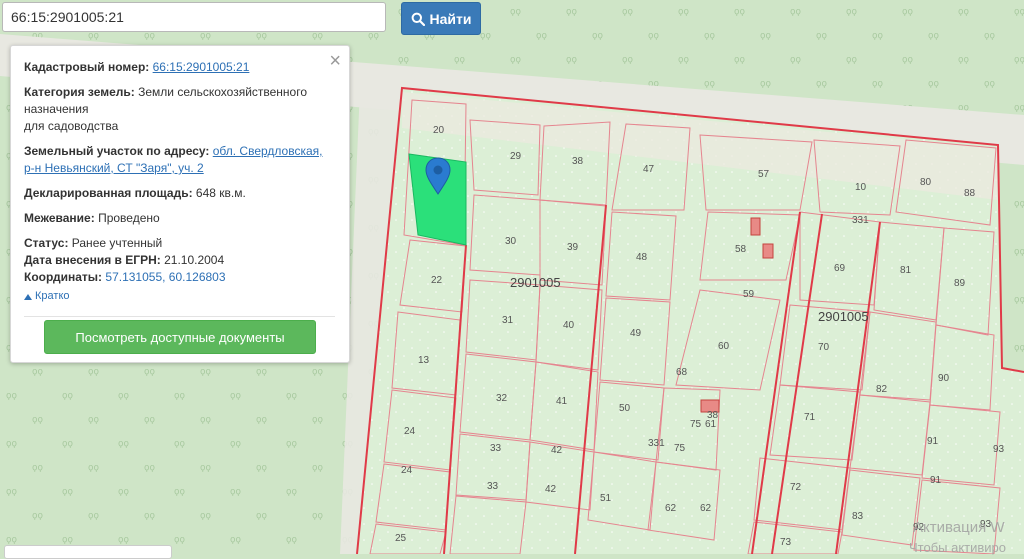 Image resolution: width=1024 pixels, height=559 pixels. I want to click on parcel-label: 48, so click(642, 257).